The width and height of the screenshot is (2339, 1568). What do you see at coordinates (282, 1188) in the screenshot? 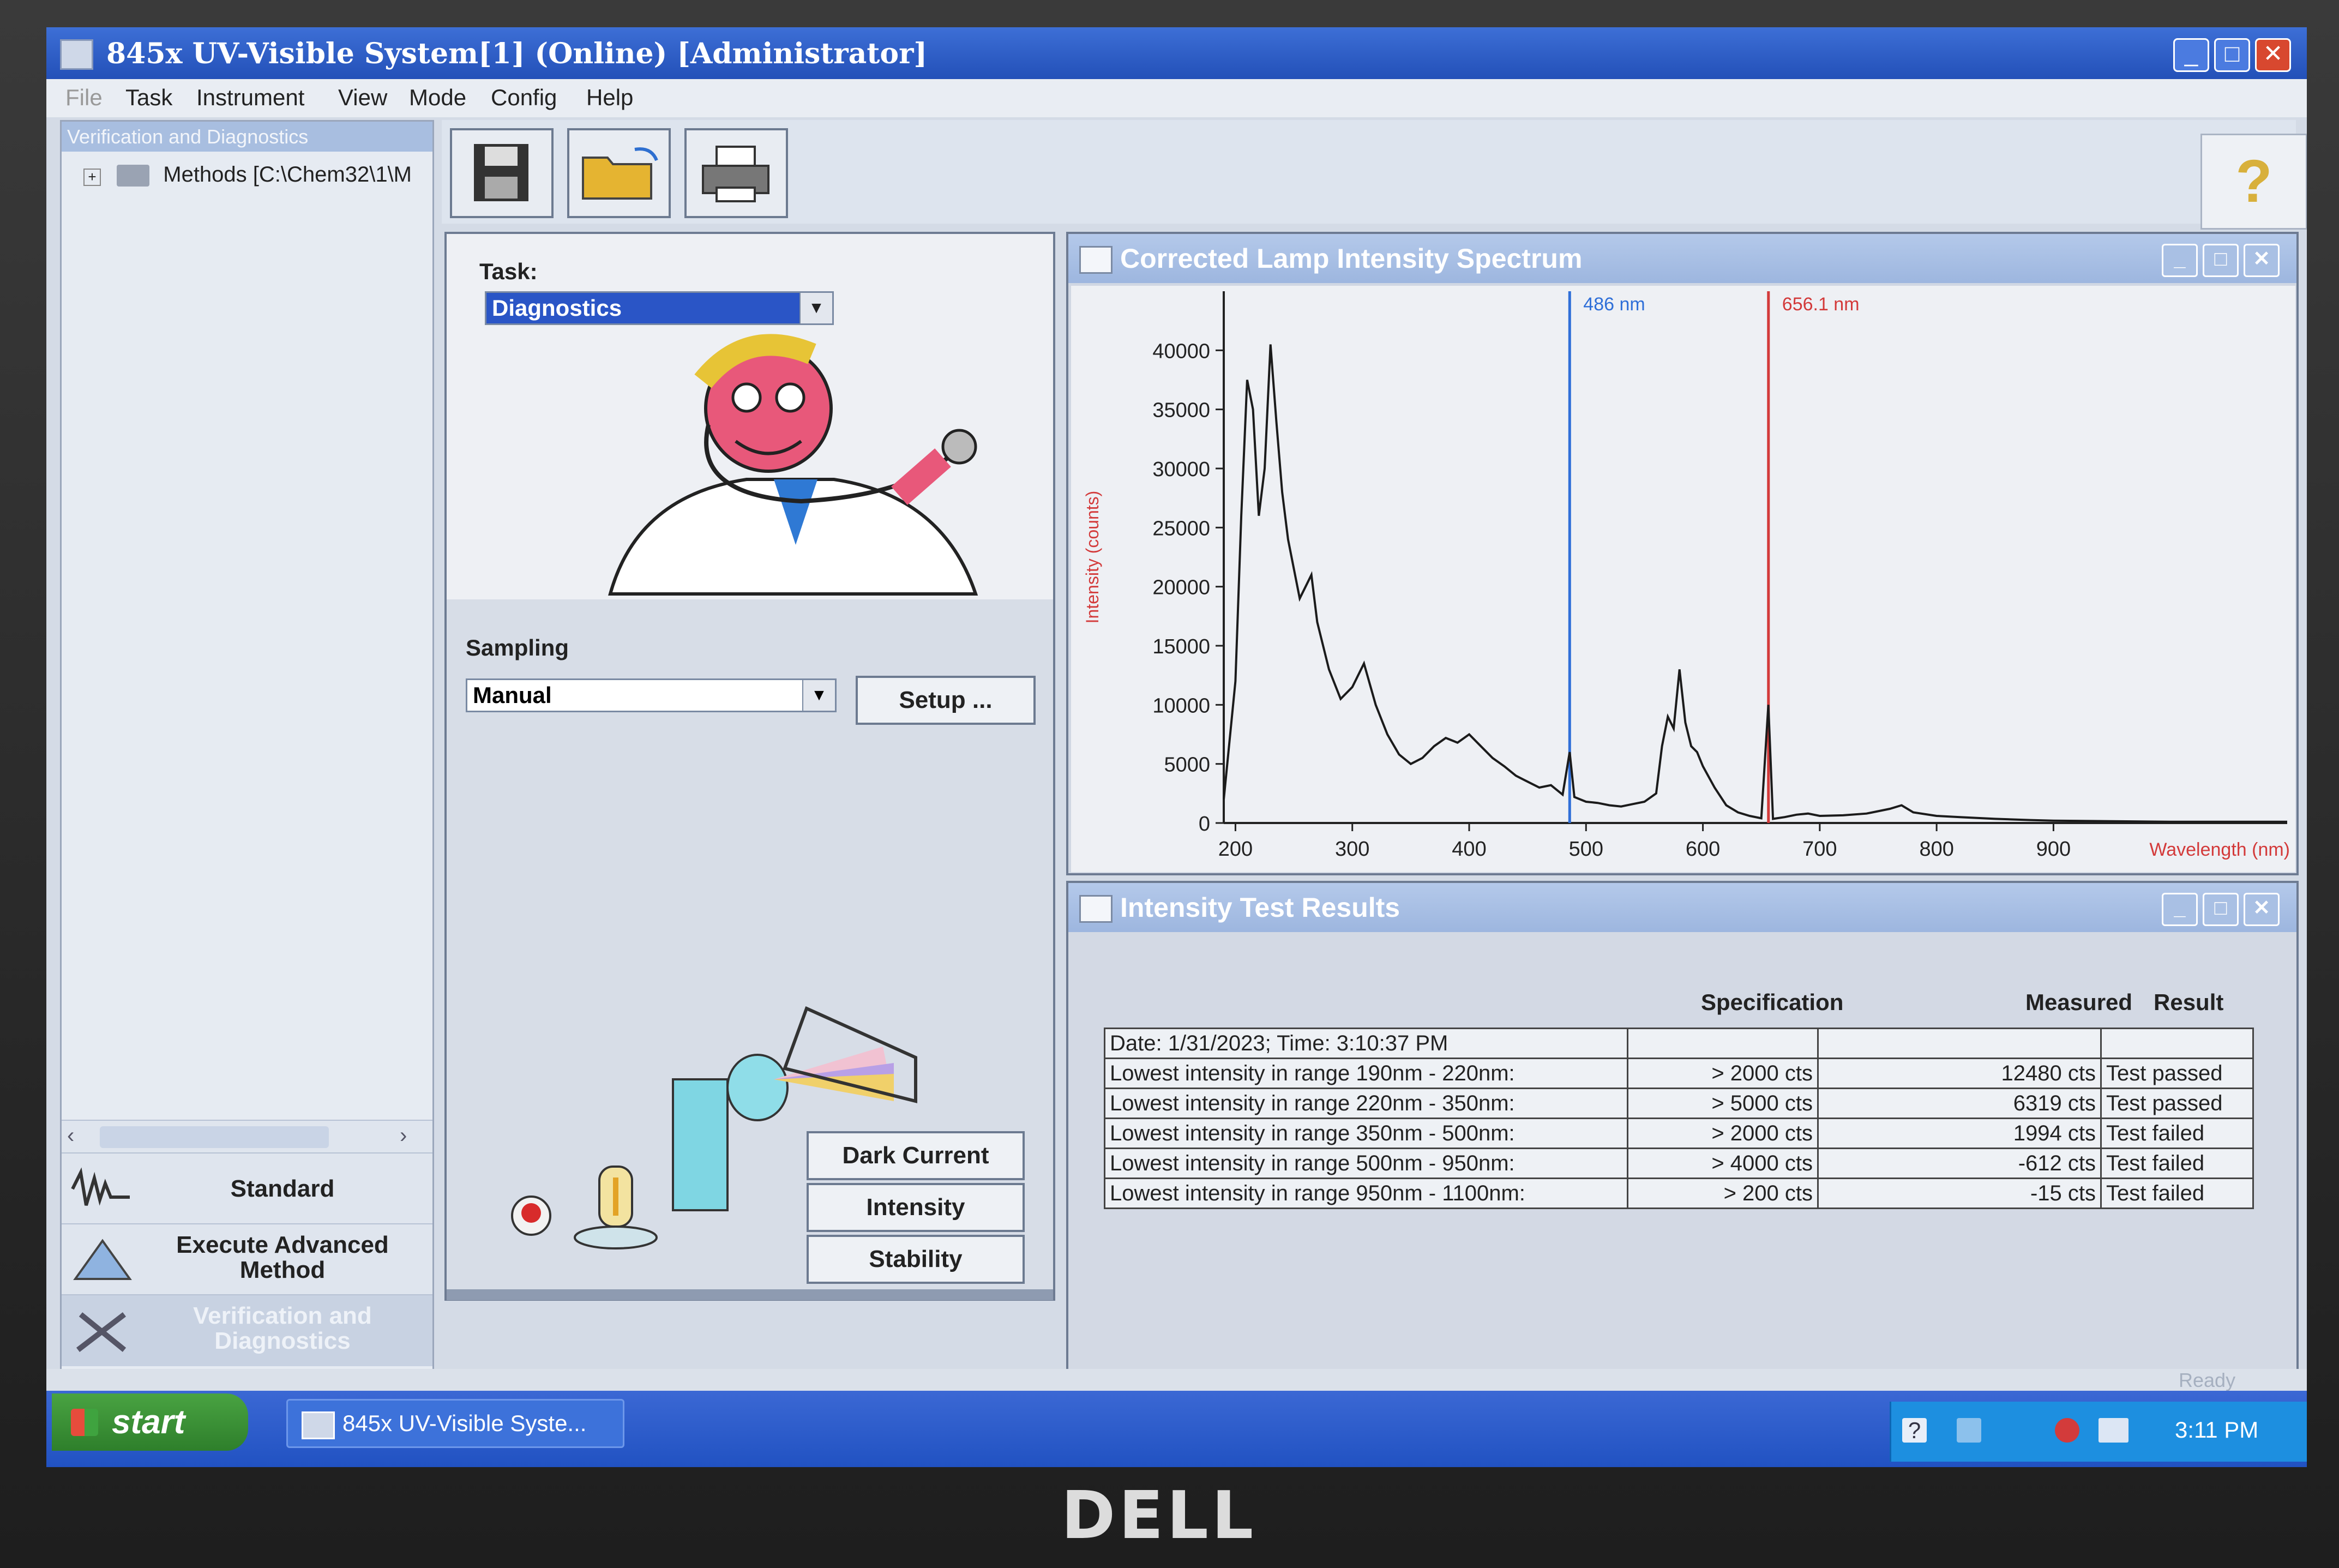
I see `nav-standard-label: Standard` at bounding box center [282, 1188].